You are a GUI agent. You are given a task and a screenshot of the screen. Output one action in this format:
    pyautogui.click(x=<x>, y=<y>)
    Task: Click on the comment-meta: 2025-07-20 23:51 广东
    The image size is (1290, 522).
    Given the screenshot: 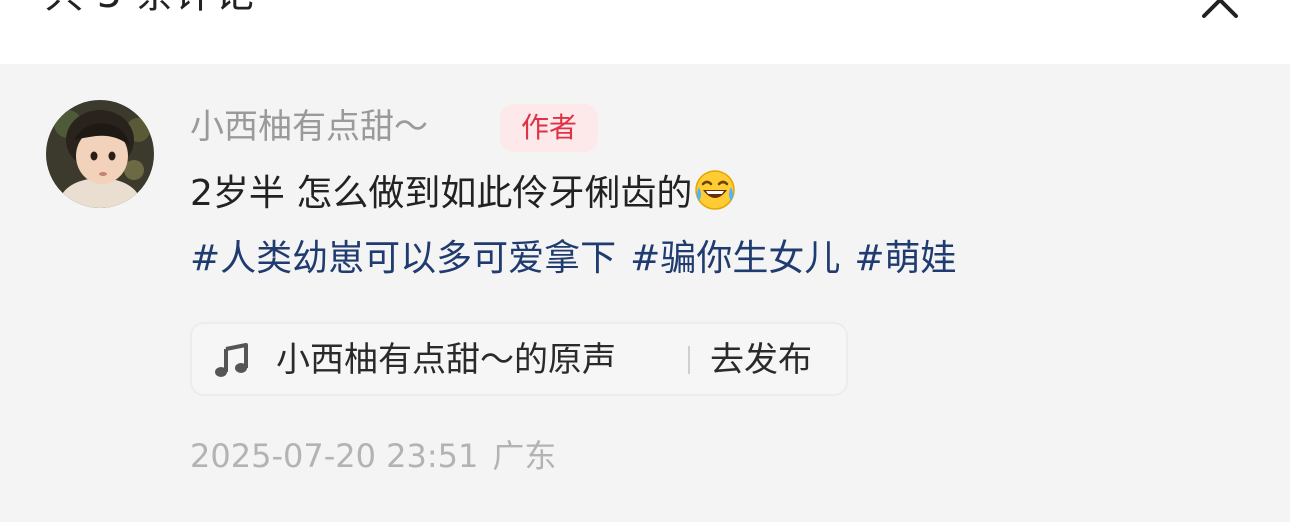 What is the action you would take?
    pyautogui.click(x=373, y=456)
    